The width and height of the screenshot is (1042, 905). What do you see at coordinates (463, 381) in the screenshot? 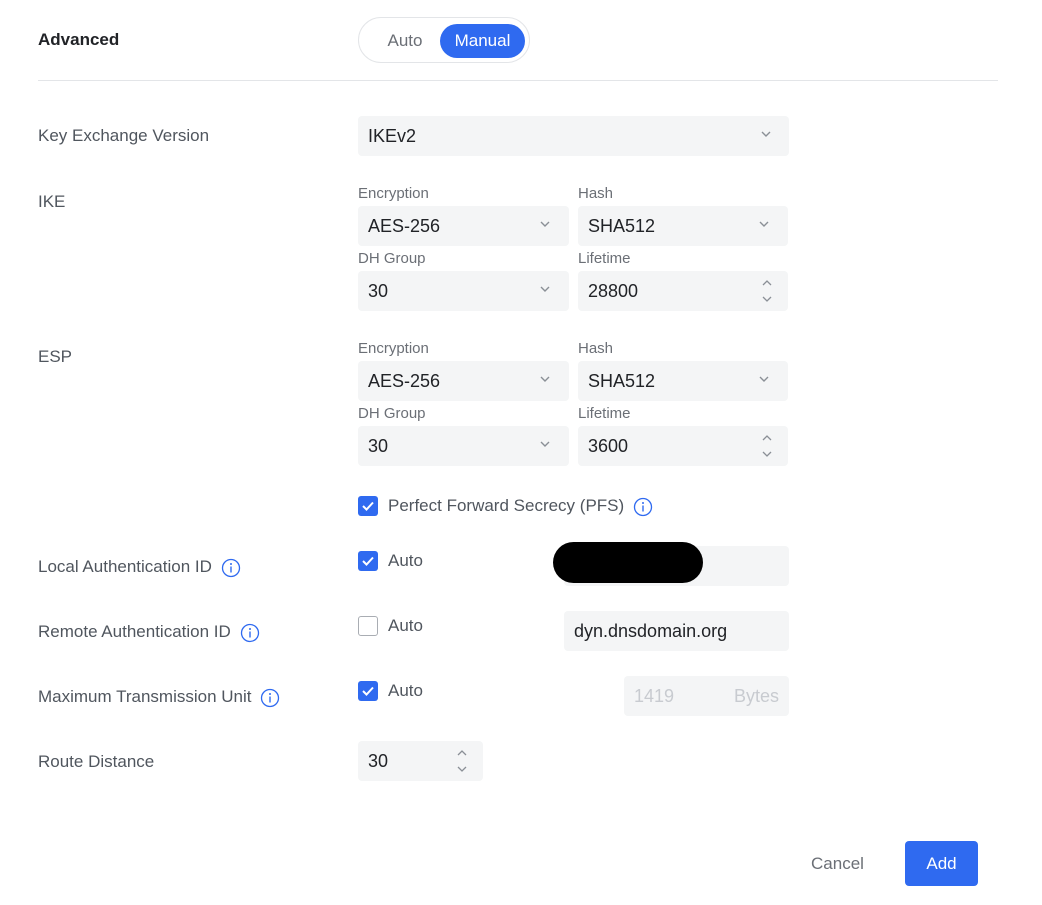
I see `esp-encryption-select: AES-256` at bounding box center [463, 381].